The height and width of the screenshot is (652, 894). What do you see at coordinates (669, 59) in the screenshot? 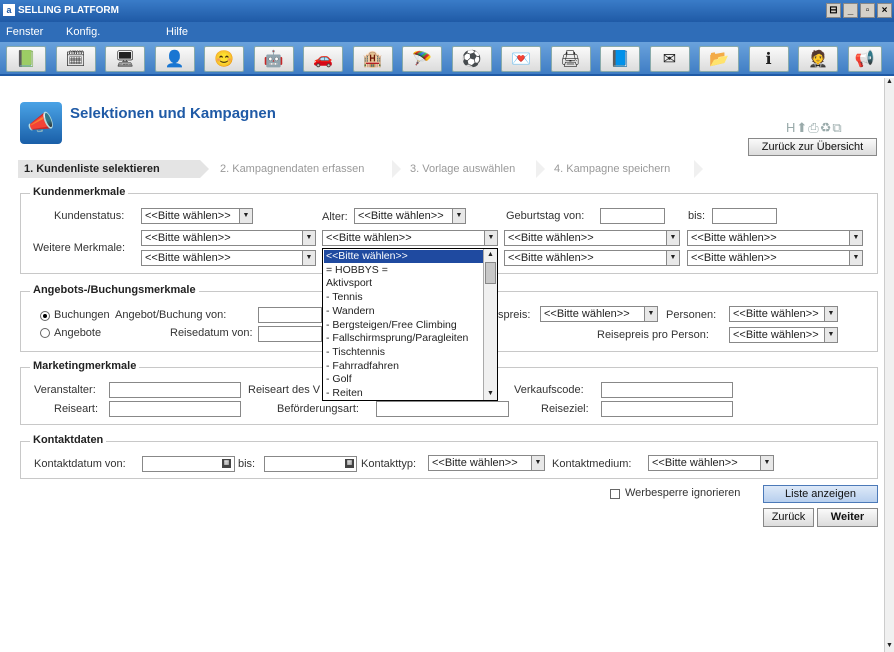
I see `mail-icon: ✉` at bounding box center [669, 59].